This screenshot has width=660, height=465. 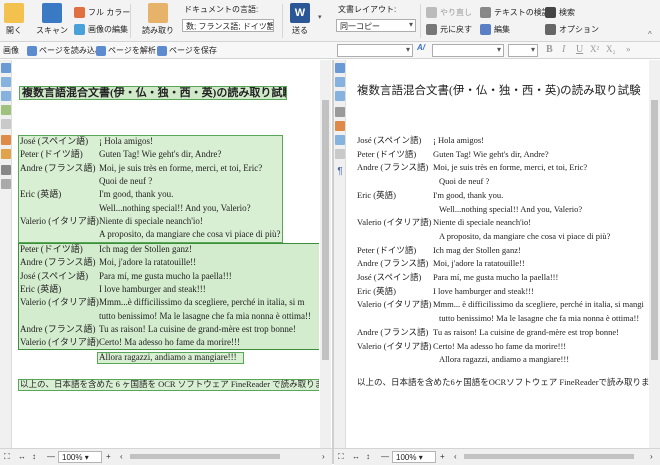 What do you see at coordinates (464, 181) in the screenshot?
I see `line-text: Quoi de neuf ?` at bounding box center [464, 181].